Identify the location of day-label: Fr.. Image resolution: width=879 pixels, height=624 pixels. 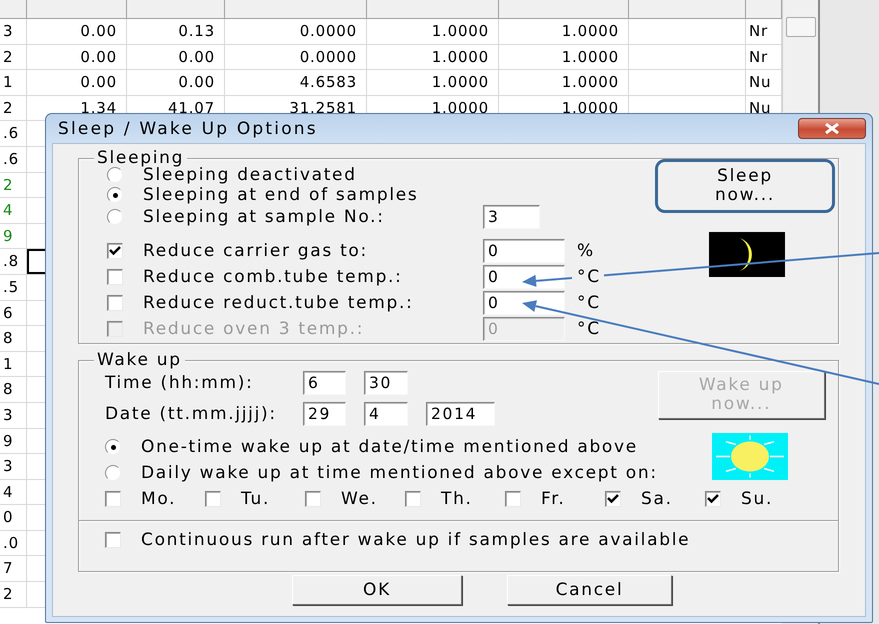
(553, 499).